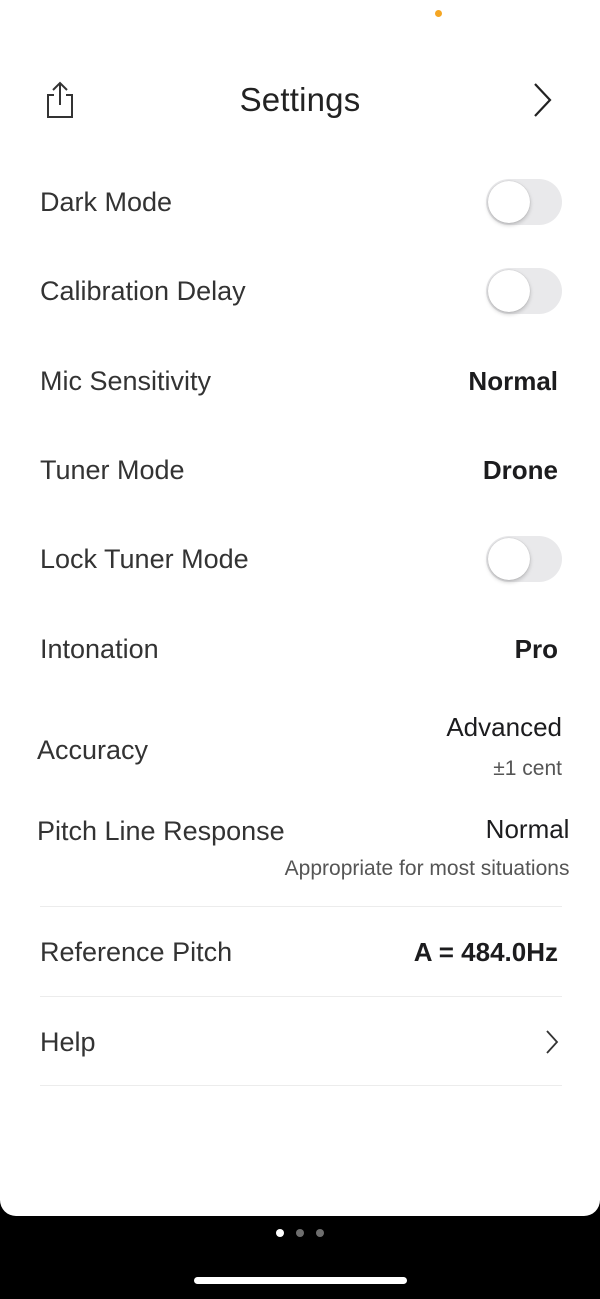  I want to click on accuracy-detail: ±1 cent, so click(527, 768).